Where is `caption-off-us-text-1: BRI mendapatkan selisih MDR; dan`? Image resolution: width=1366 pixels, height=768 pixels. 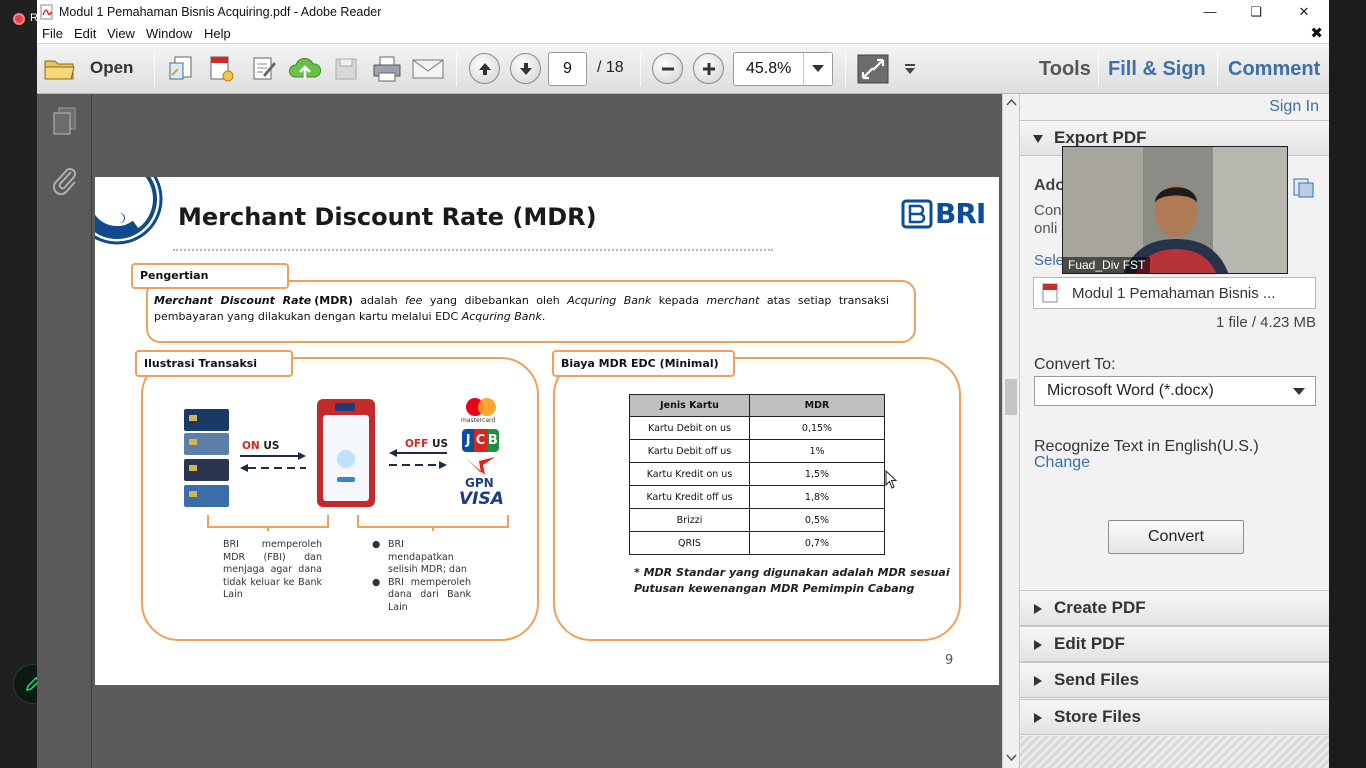
caption-off-us-text-1: BRI mendapatkan selisih MDR; dan is located at coordinates (427, 557).